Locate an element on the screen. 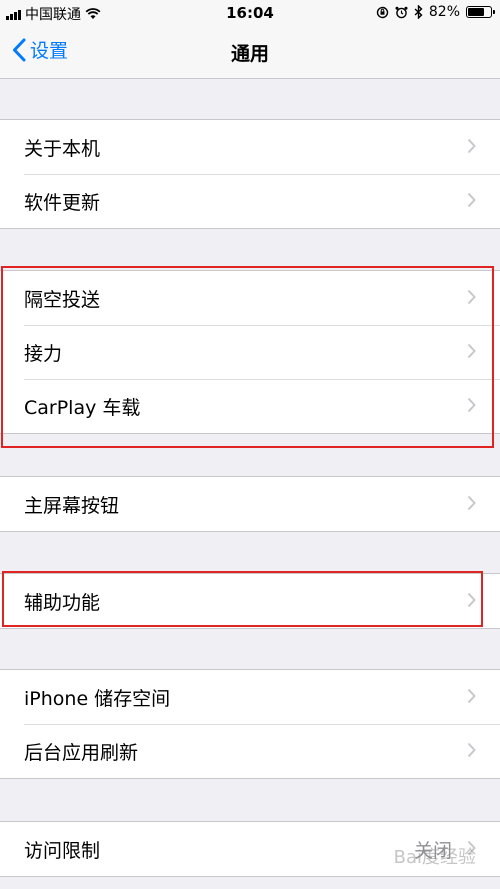 This screenshot has height=889, width=500. battery-percent: 82% is located at coordinates (444, 12).